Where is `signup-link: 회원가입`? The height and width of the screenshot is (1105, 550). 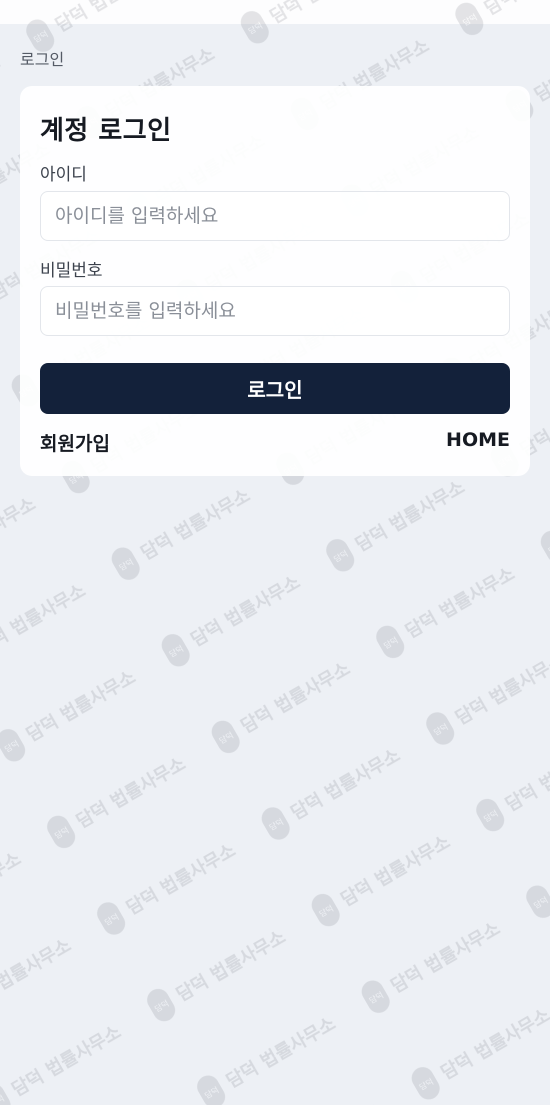 signup-link: 회원가입 is located at coordinates (75, 442).